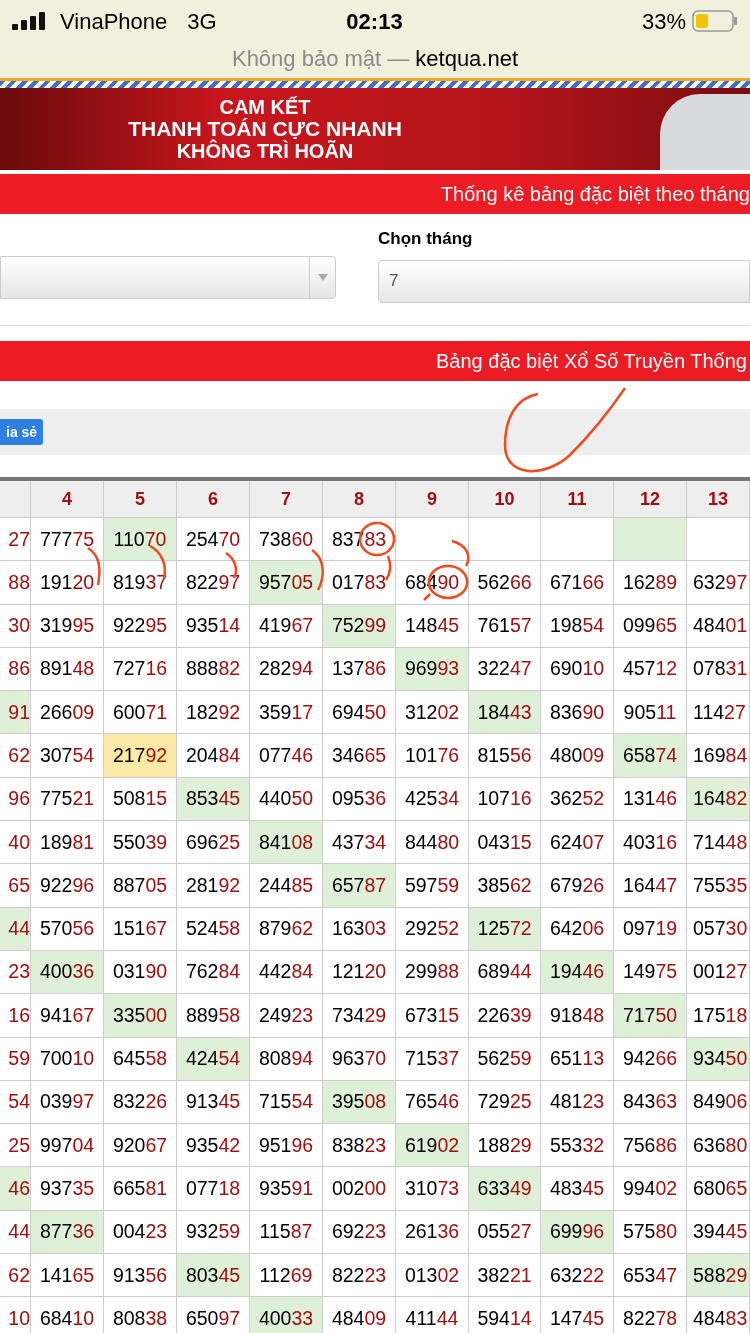 The image size is (750, 1333). I want to click on highlighted-cell: 42454, so click(213, 1059).